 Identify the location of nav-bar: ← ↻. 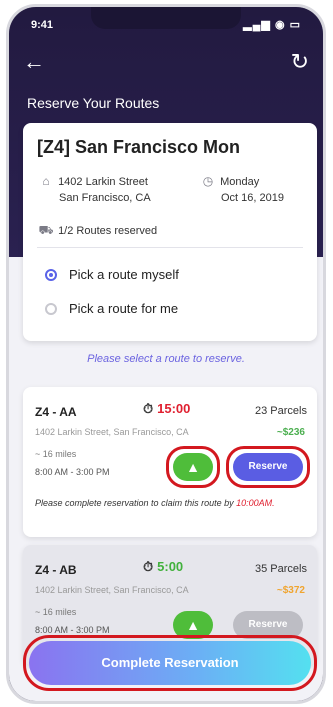
(166, 64).